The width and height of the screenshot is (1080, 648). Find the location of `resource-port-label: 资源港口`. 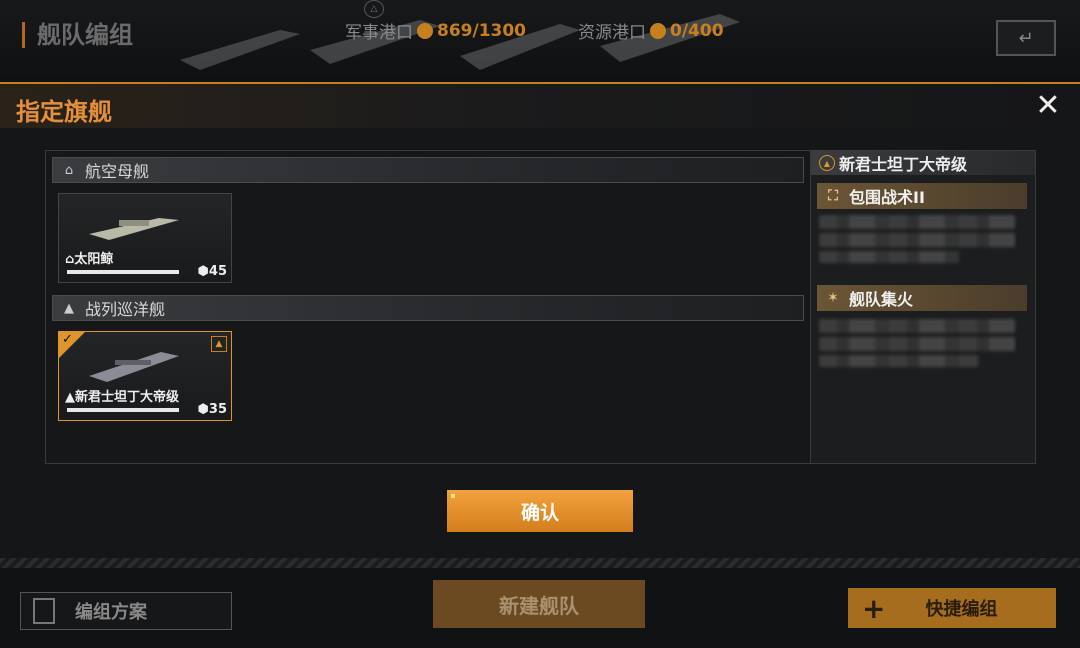

resource-port-label: 资源港口 is located at coordinates (612, 33).